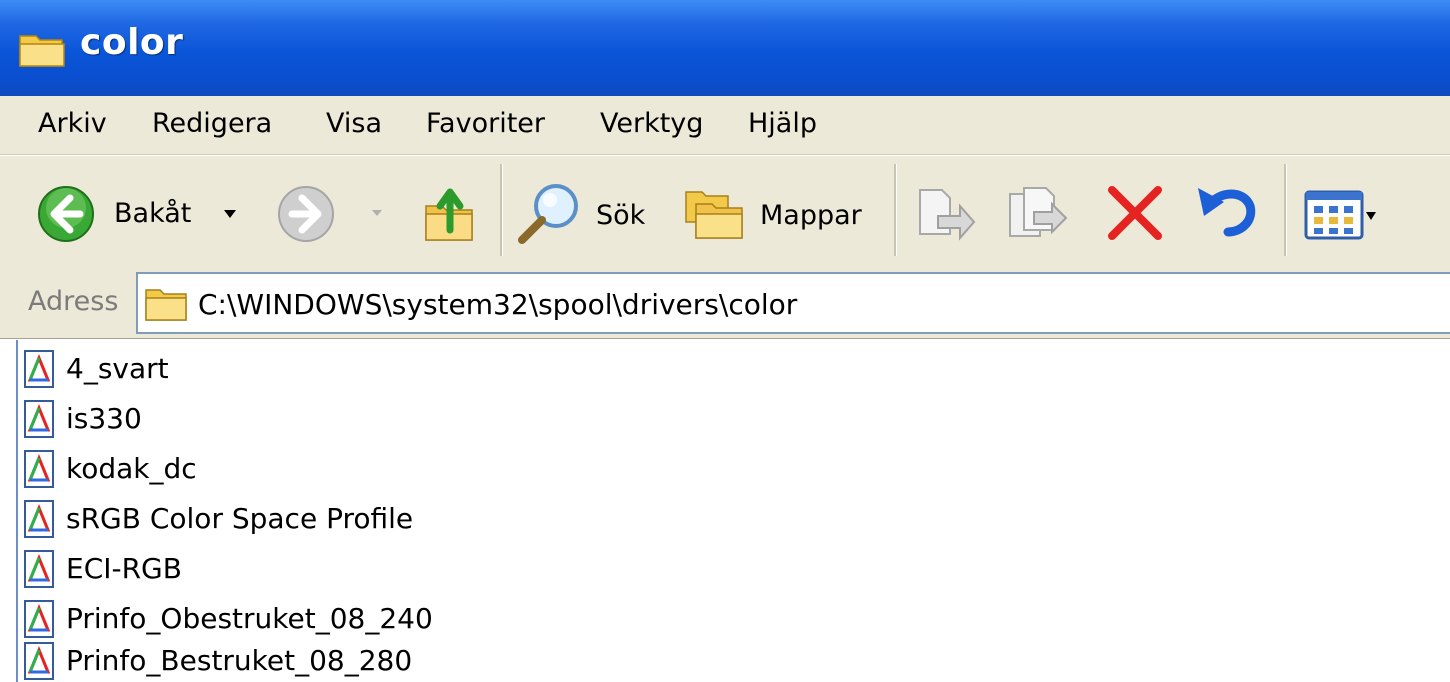  Describe the element at coordinates (240, 518) in the screenshot. I see `file-name: sRGB Color Space Profile` at that location.